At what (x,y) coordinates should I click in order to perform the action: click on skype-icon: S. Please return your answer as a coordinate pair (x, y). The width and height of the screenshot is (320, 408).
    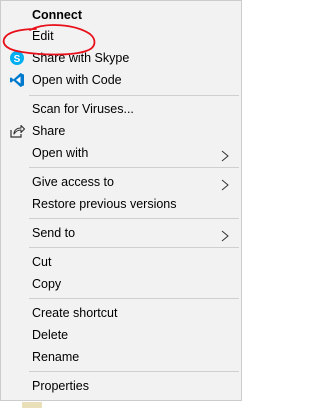
    Looking at the image, I should click on (17, 58).